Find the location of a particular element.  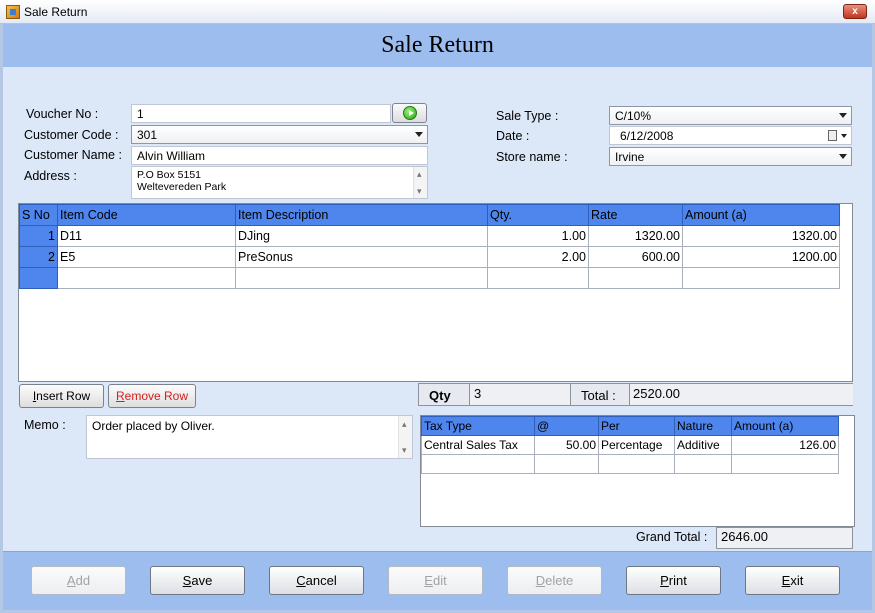

add-button: Add is located at coordinates (78, 580).